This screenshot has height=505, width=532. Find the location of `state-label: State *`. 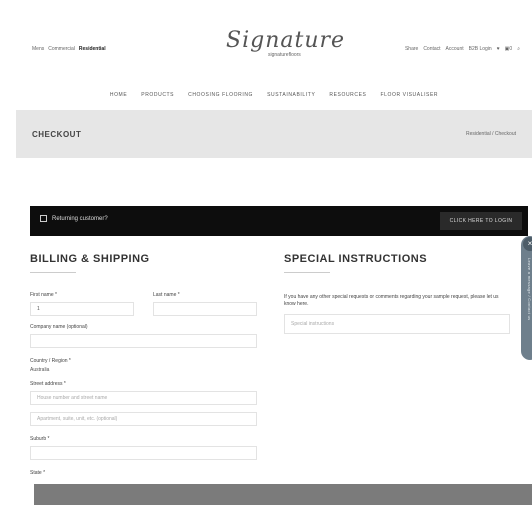

state-label: State * is located at coordinates (38, 473).